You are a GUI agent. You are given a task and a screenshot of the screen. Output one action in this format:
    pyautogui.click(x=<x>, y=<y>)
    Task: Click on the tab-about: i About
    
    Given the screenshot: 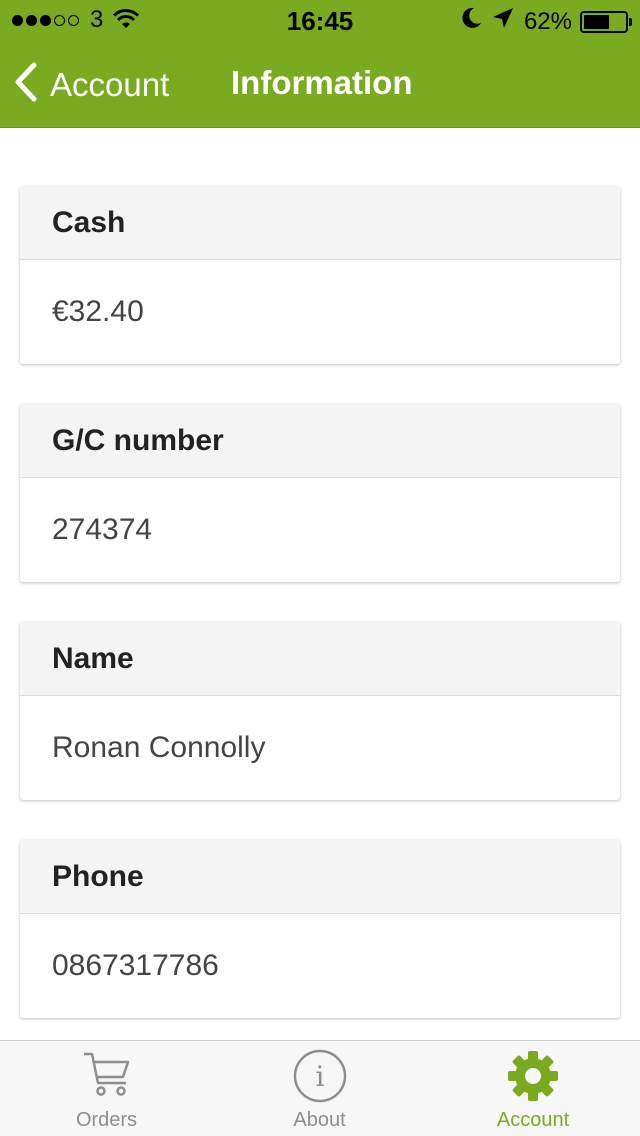 What is the action you would take?
    pyautogui.click(x=319, y=1088)
    